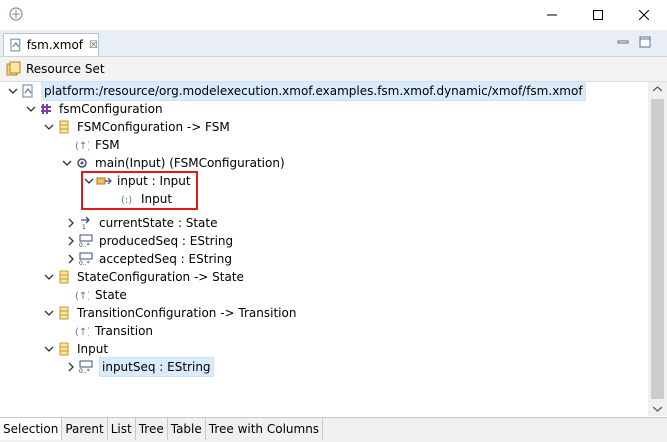 Image resolution: width=667 pixels, height=442 pixels. Describe the element at coordinates (158, 223) in the screenshot. I see `tree-label: currentState : State` at that location.